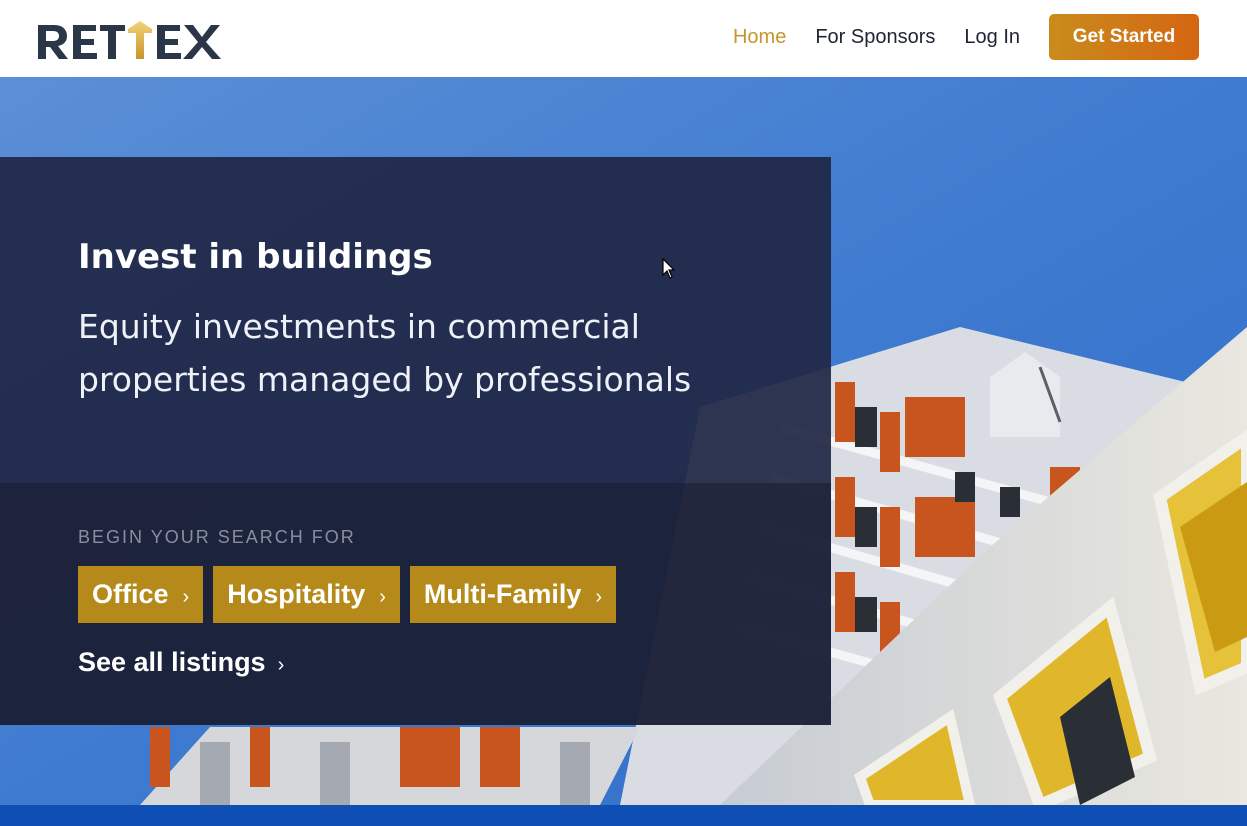 This screenshot has width=1247, height=826. I want to click on see-all-listings-link: See all listings ›, so click(181, 662).